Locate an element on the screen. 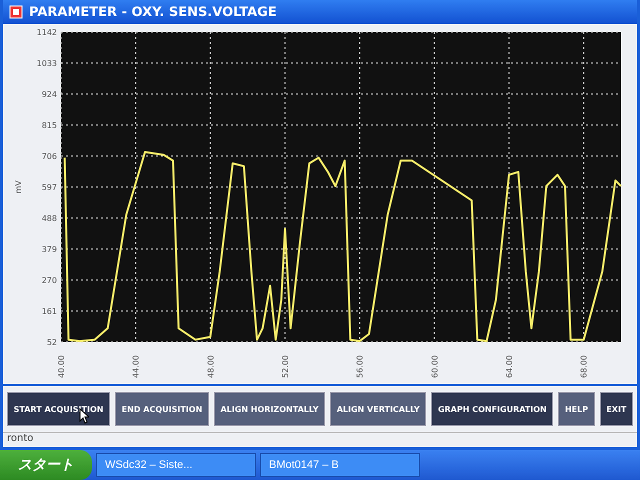 The height and width of the screenshot is (480, 640). toolbar-button: GRAPH CONFIGURATION is located at coordinates (492, 409).